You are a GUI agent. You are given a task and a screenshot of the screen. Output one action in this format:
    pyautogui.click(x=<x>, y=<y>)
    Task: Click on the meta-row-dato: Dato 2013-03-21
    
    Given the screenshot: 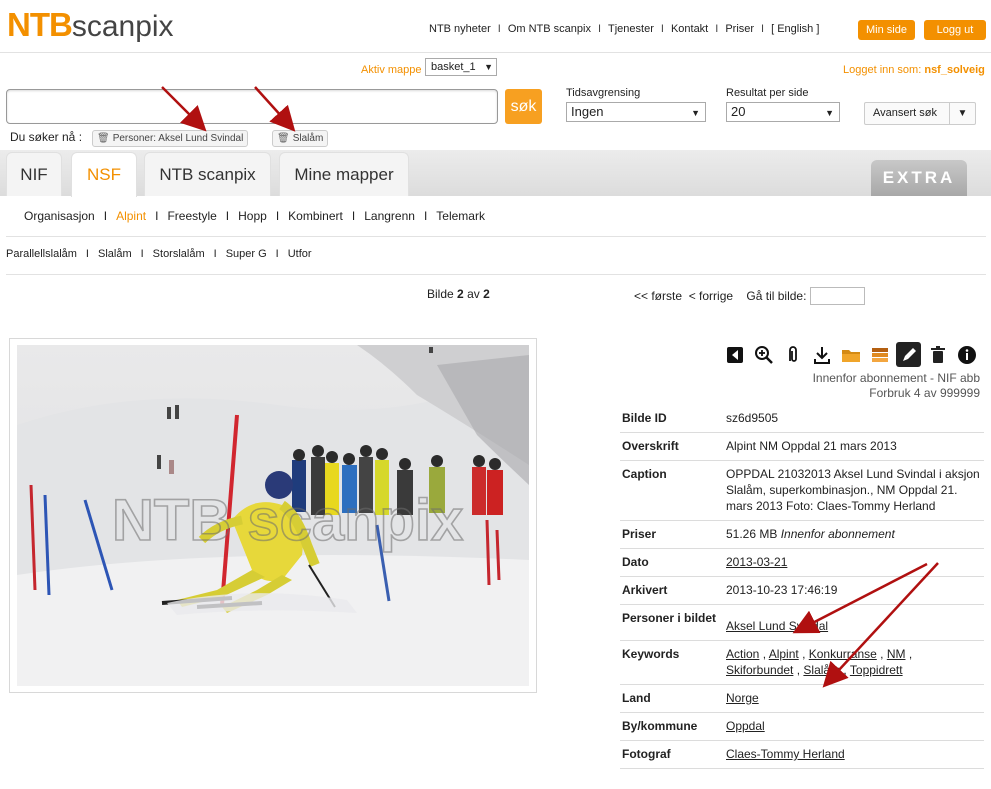 What is the action you would take?
    pyautogui.click(x=802, y=563)
    